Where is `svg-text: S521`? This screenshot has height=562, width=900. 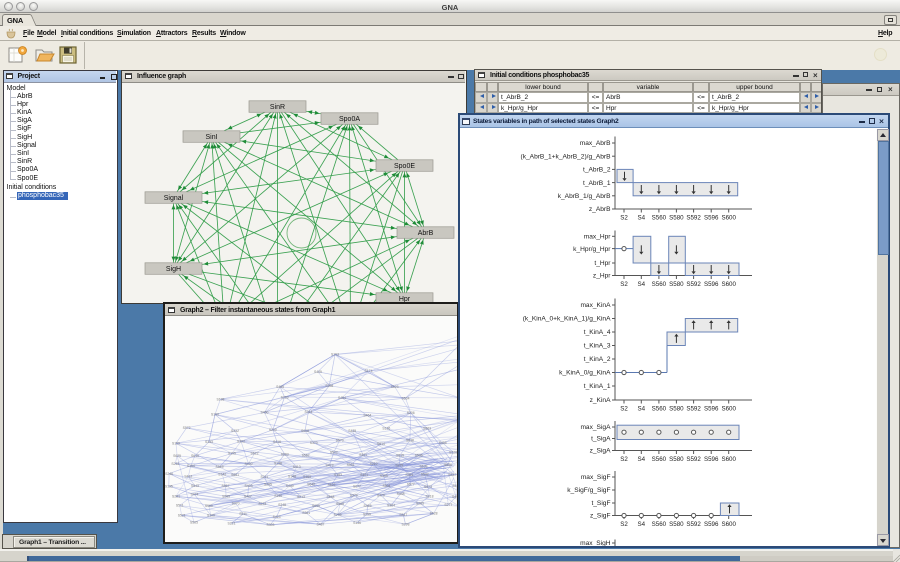 svg-text: S521 is located at coordinates (182, 516).